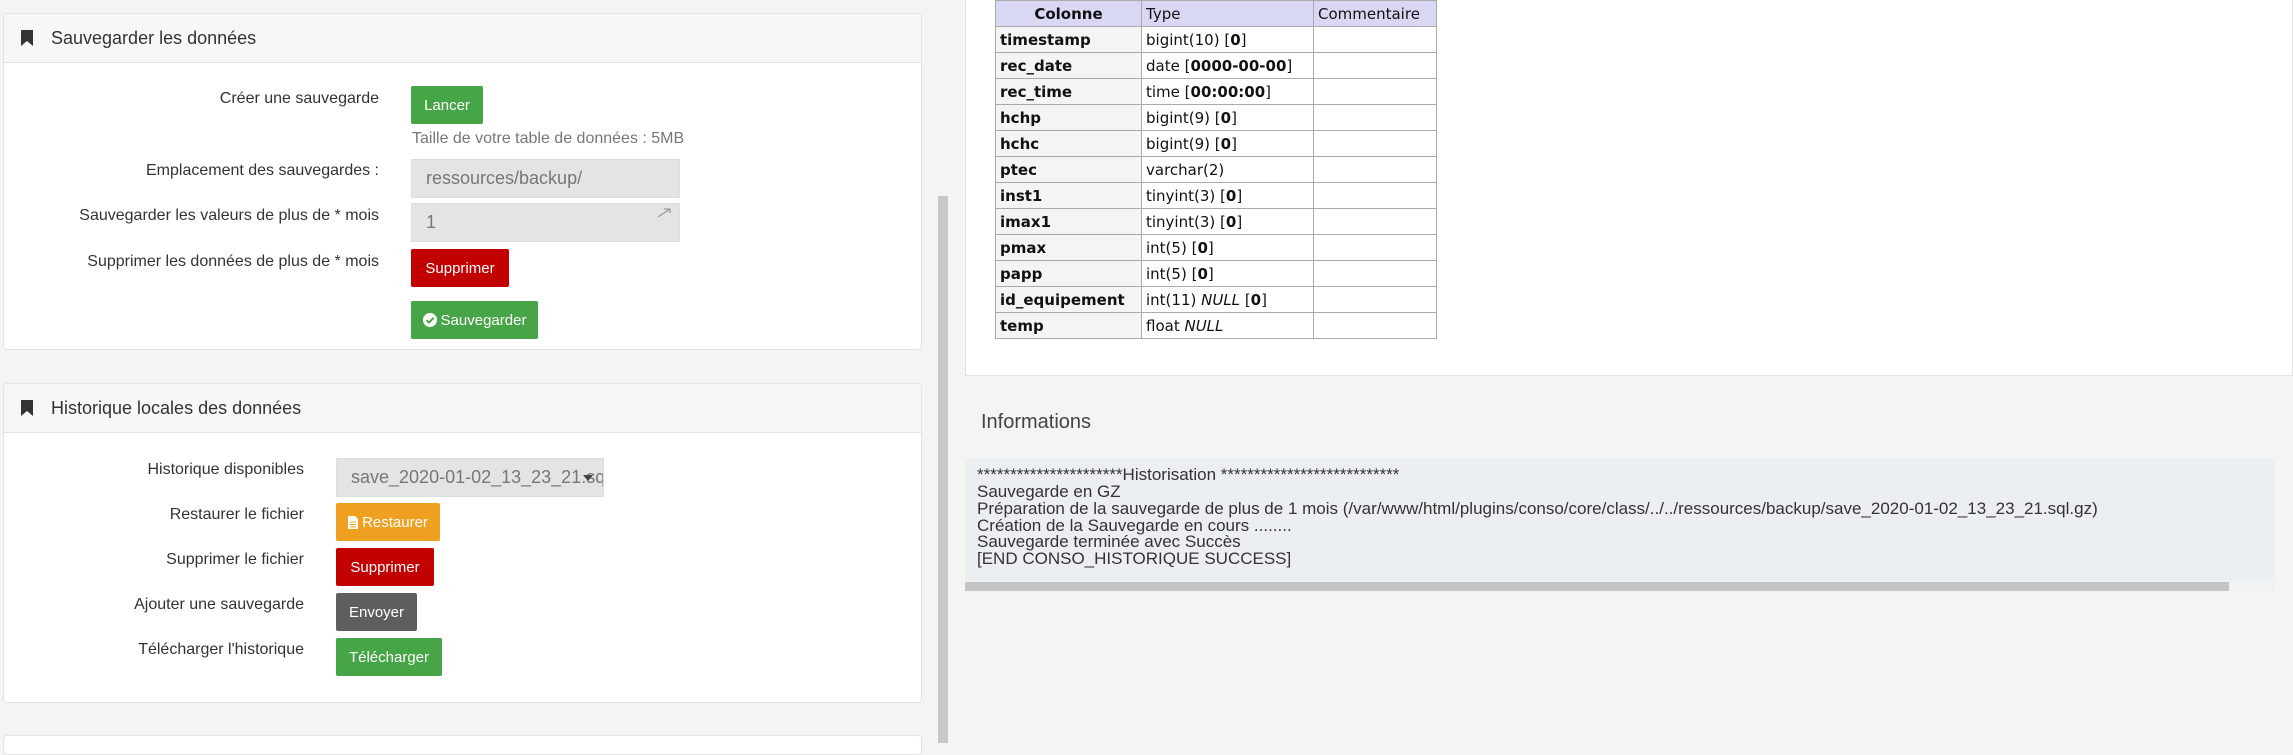 The image size is (2293, 755). I want to click on delete-months-label: Supprimer les données de plus de * mois, so click(233, 261).